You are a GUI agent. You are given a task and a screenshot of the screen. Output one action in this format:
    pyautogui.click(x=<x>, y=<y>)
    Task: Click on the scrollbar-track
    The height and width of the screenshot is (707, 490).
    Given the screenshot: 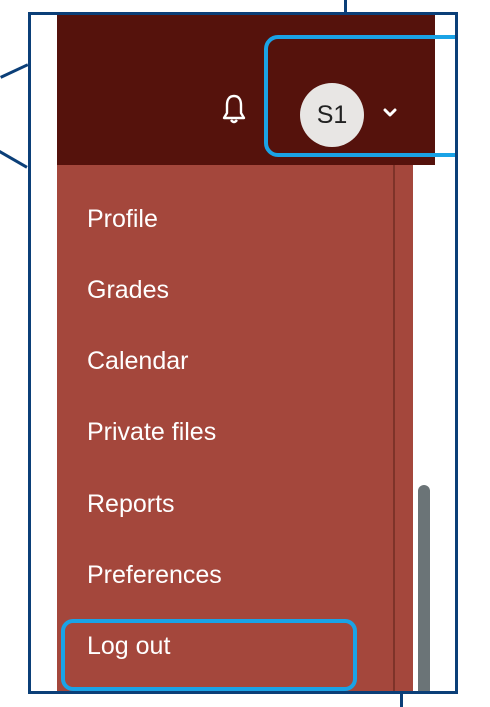 What is the action you would take?
    pyautogui.click(x=424, y=428)
    